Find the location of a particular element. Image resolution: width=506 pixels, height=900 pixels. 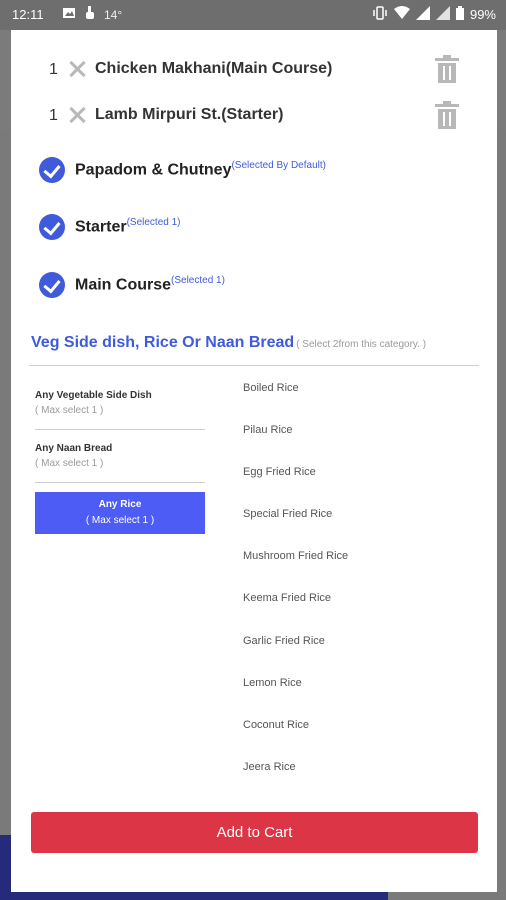

subcategory-rice-active: Any Rice ( Max select 1 ) is located at coordinates (120, 513).